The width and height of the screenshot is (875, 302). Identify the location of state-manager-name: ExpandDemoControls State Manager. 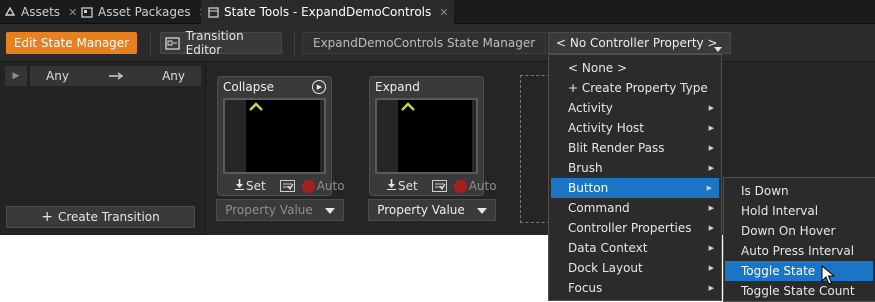
(424, 43).